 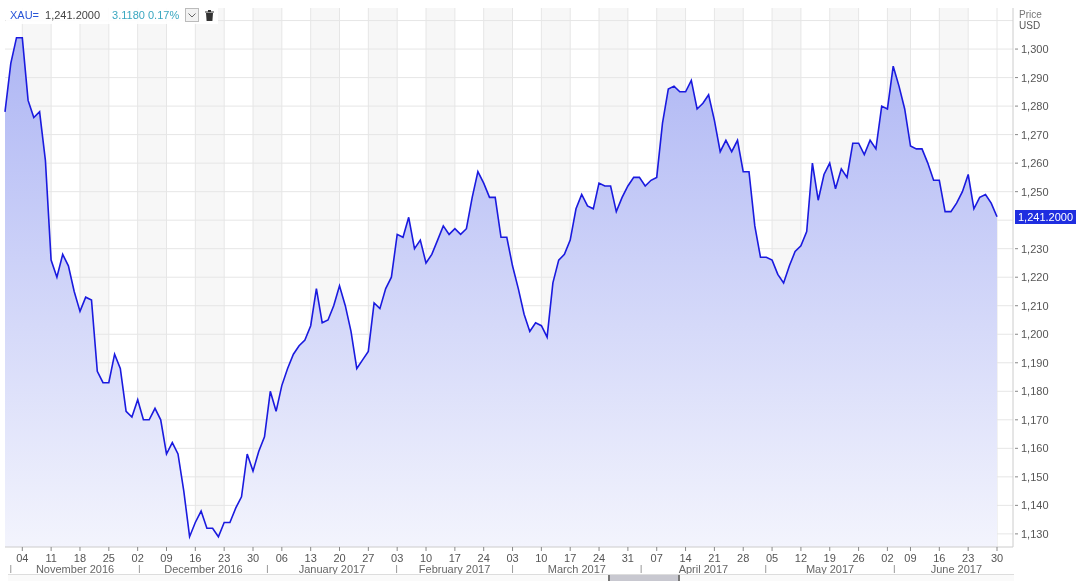 I want to click on axis-label: 27, so click(x=368, y=558).